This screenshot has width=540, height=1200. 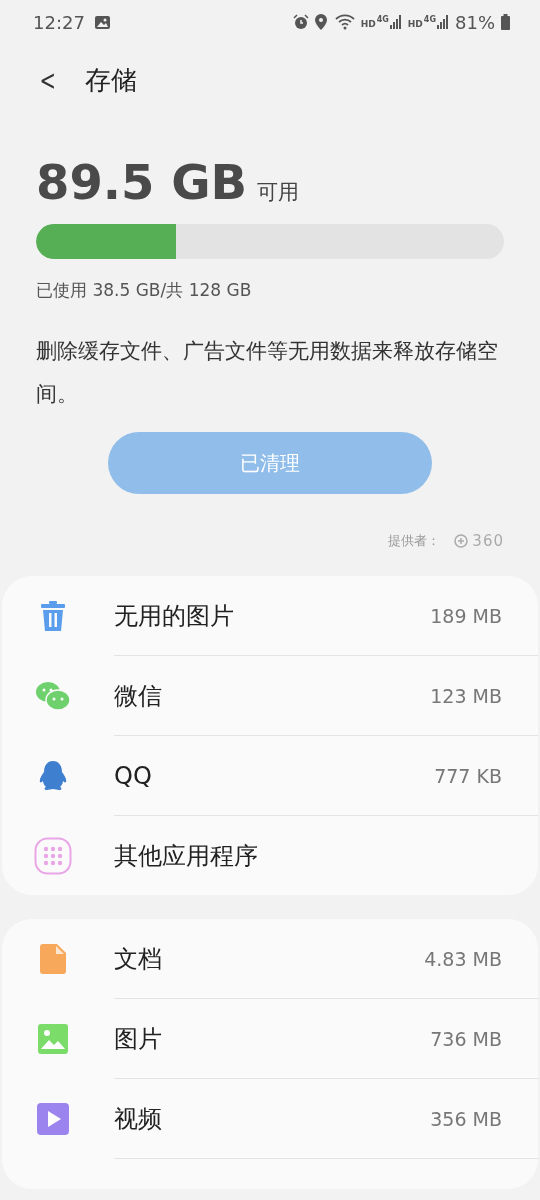 I want to click on available-space: 89.5 GB, so click(x=142, y=182).